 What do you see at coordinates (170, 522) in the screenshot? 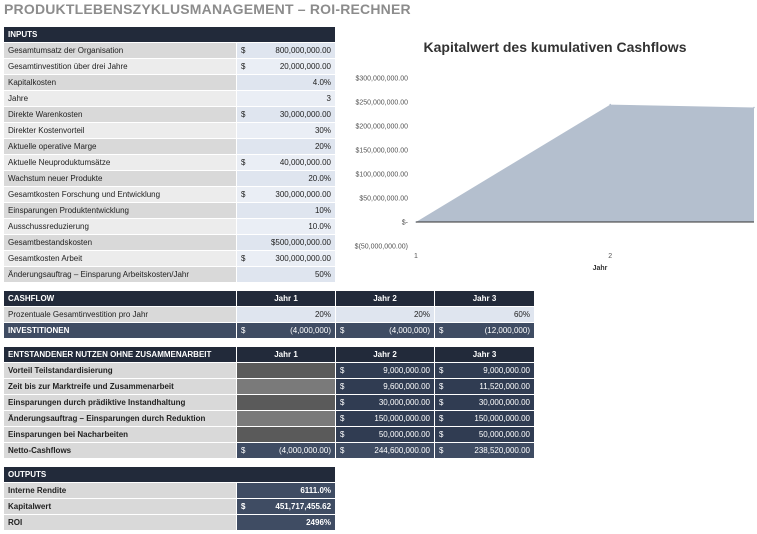
I see `output-row: ROI 2496%` at bounding box center [170, 522].